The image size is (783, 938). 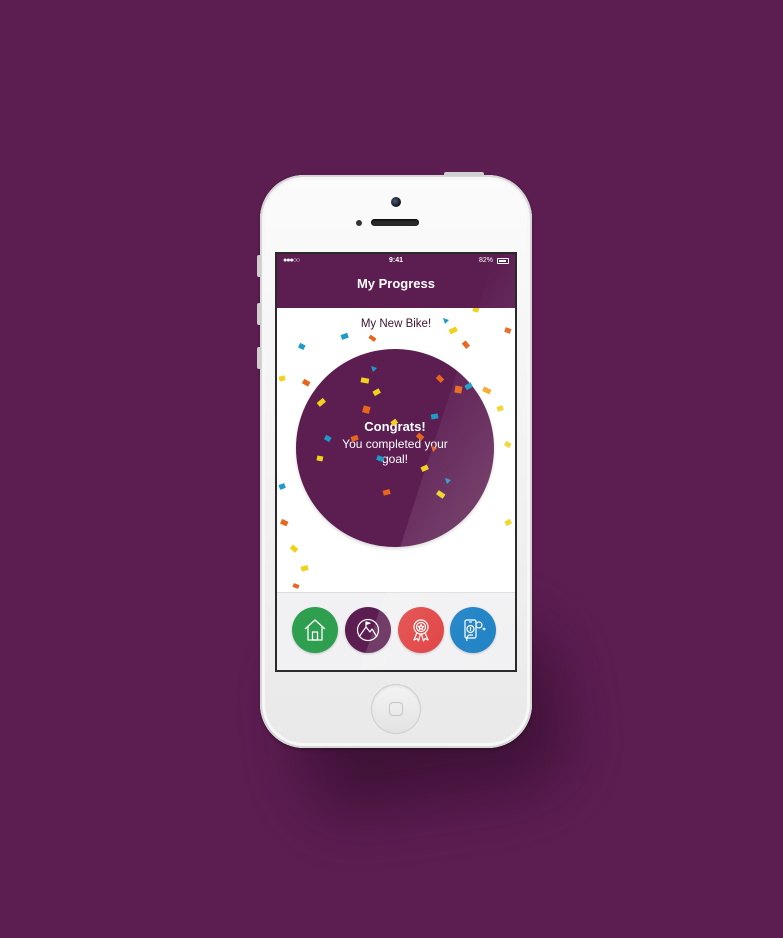 I want to click on volume-down-button, so click(x=259, y=358).